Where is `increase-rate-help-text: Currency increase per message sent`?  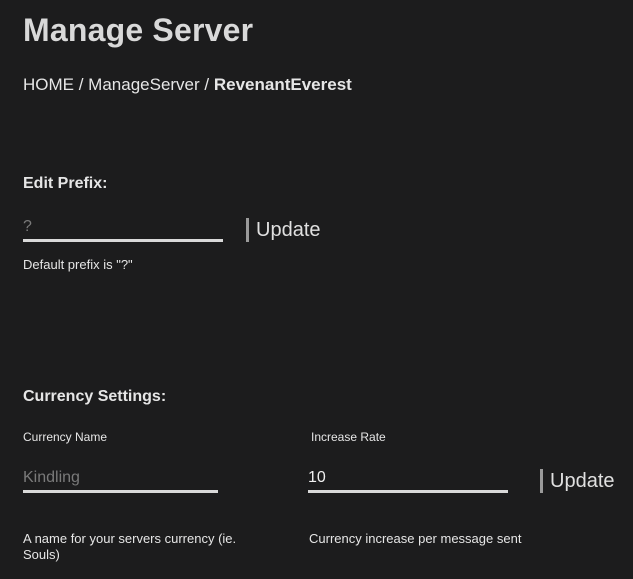
increase-rate-help-text: Currency increase per message sent is located at coordinates (415, 538).